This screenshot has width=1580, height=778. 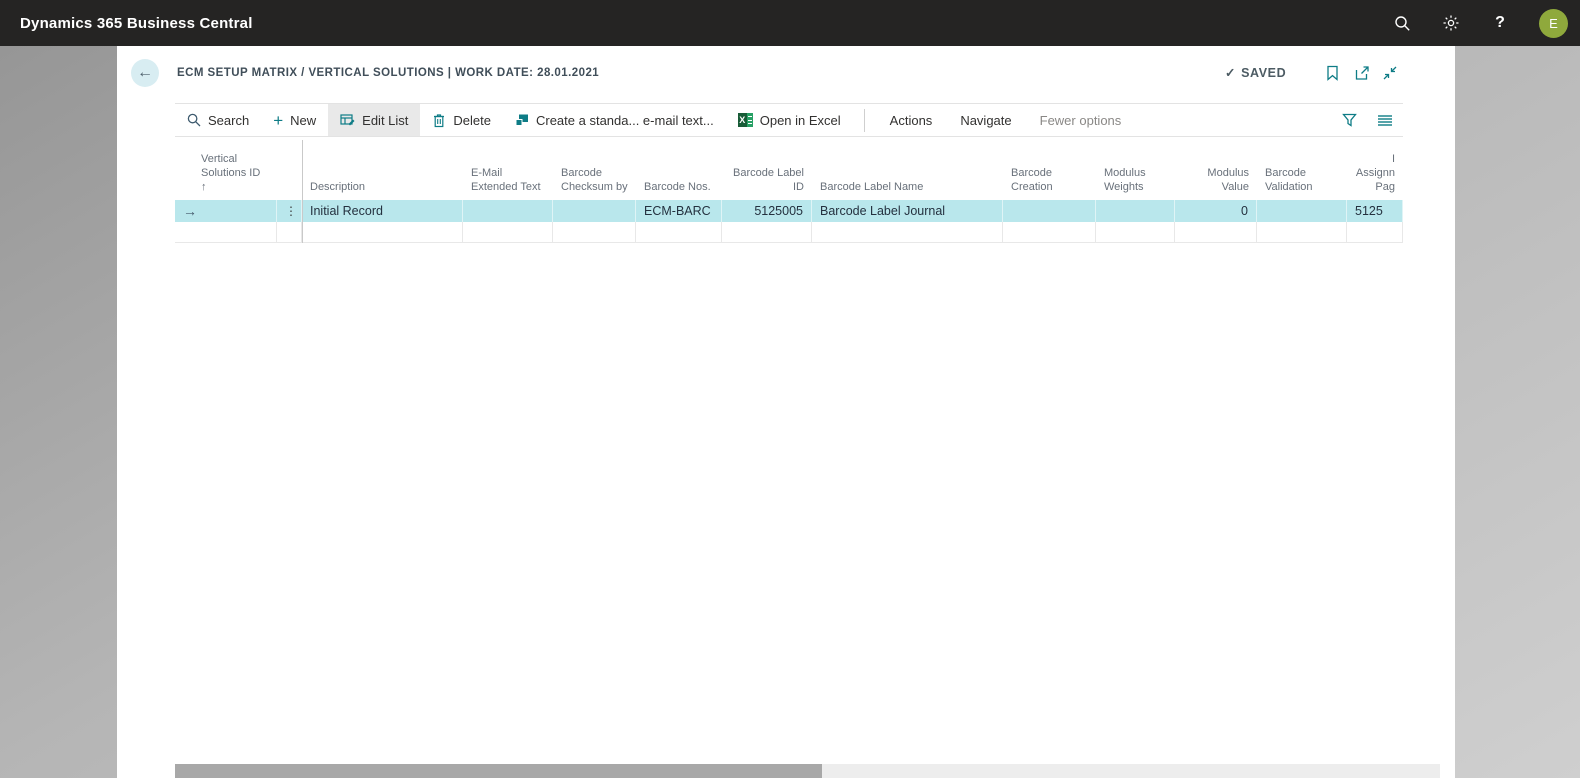 What do you see at coordinates (1375, 211) in the screenshot?
I see `cell-assignment-page-clipped: 5125` at bounding box center [1375, 211].